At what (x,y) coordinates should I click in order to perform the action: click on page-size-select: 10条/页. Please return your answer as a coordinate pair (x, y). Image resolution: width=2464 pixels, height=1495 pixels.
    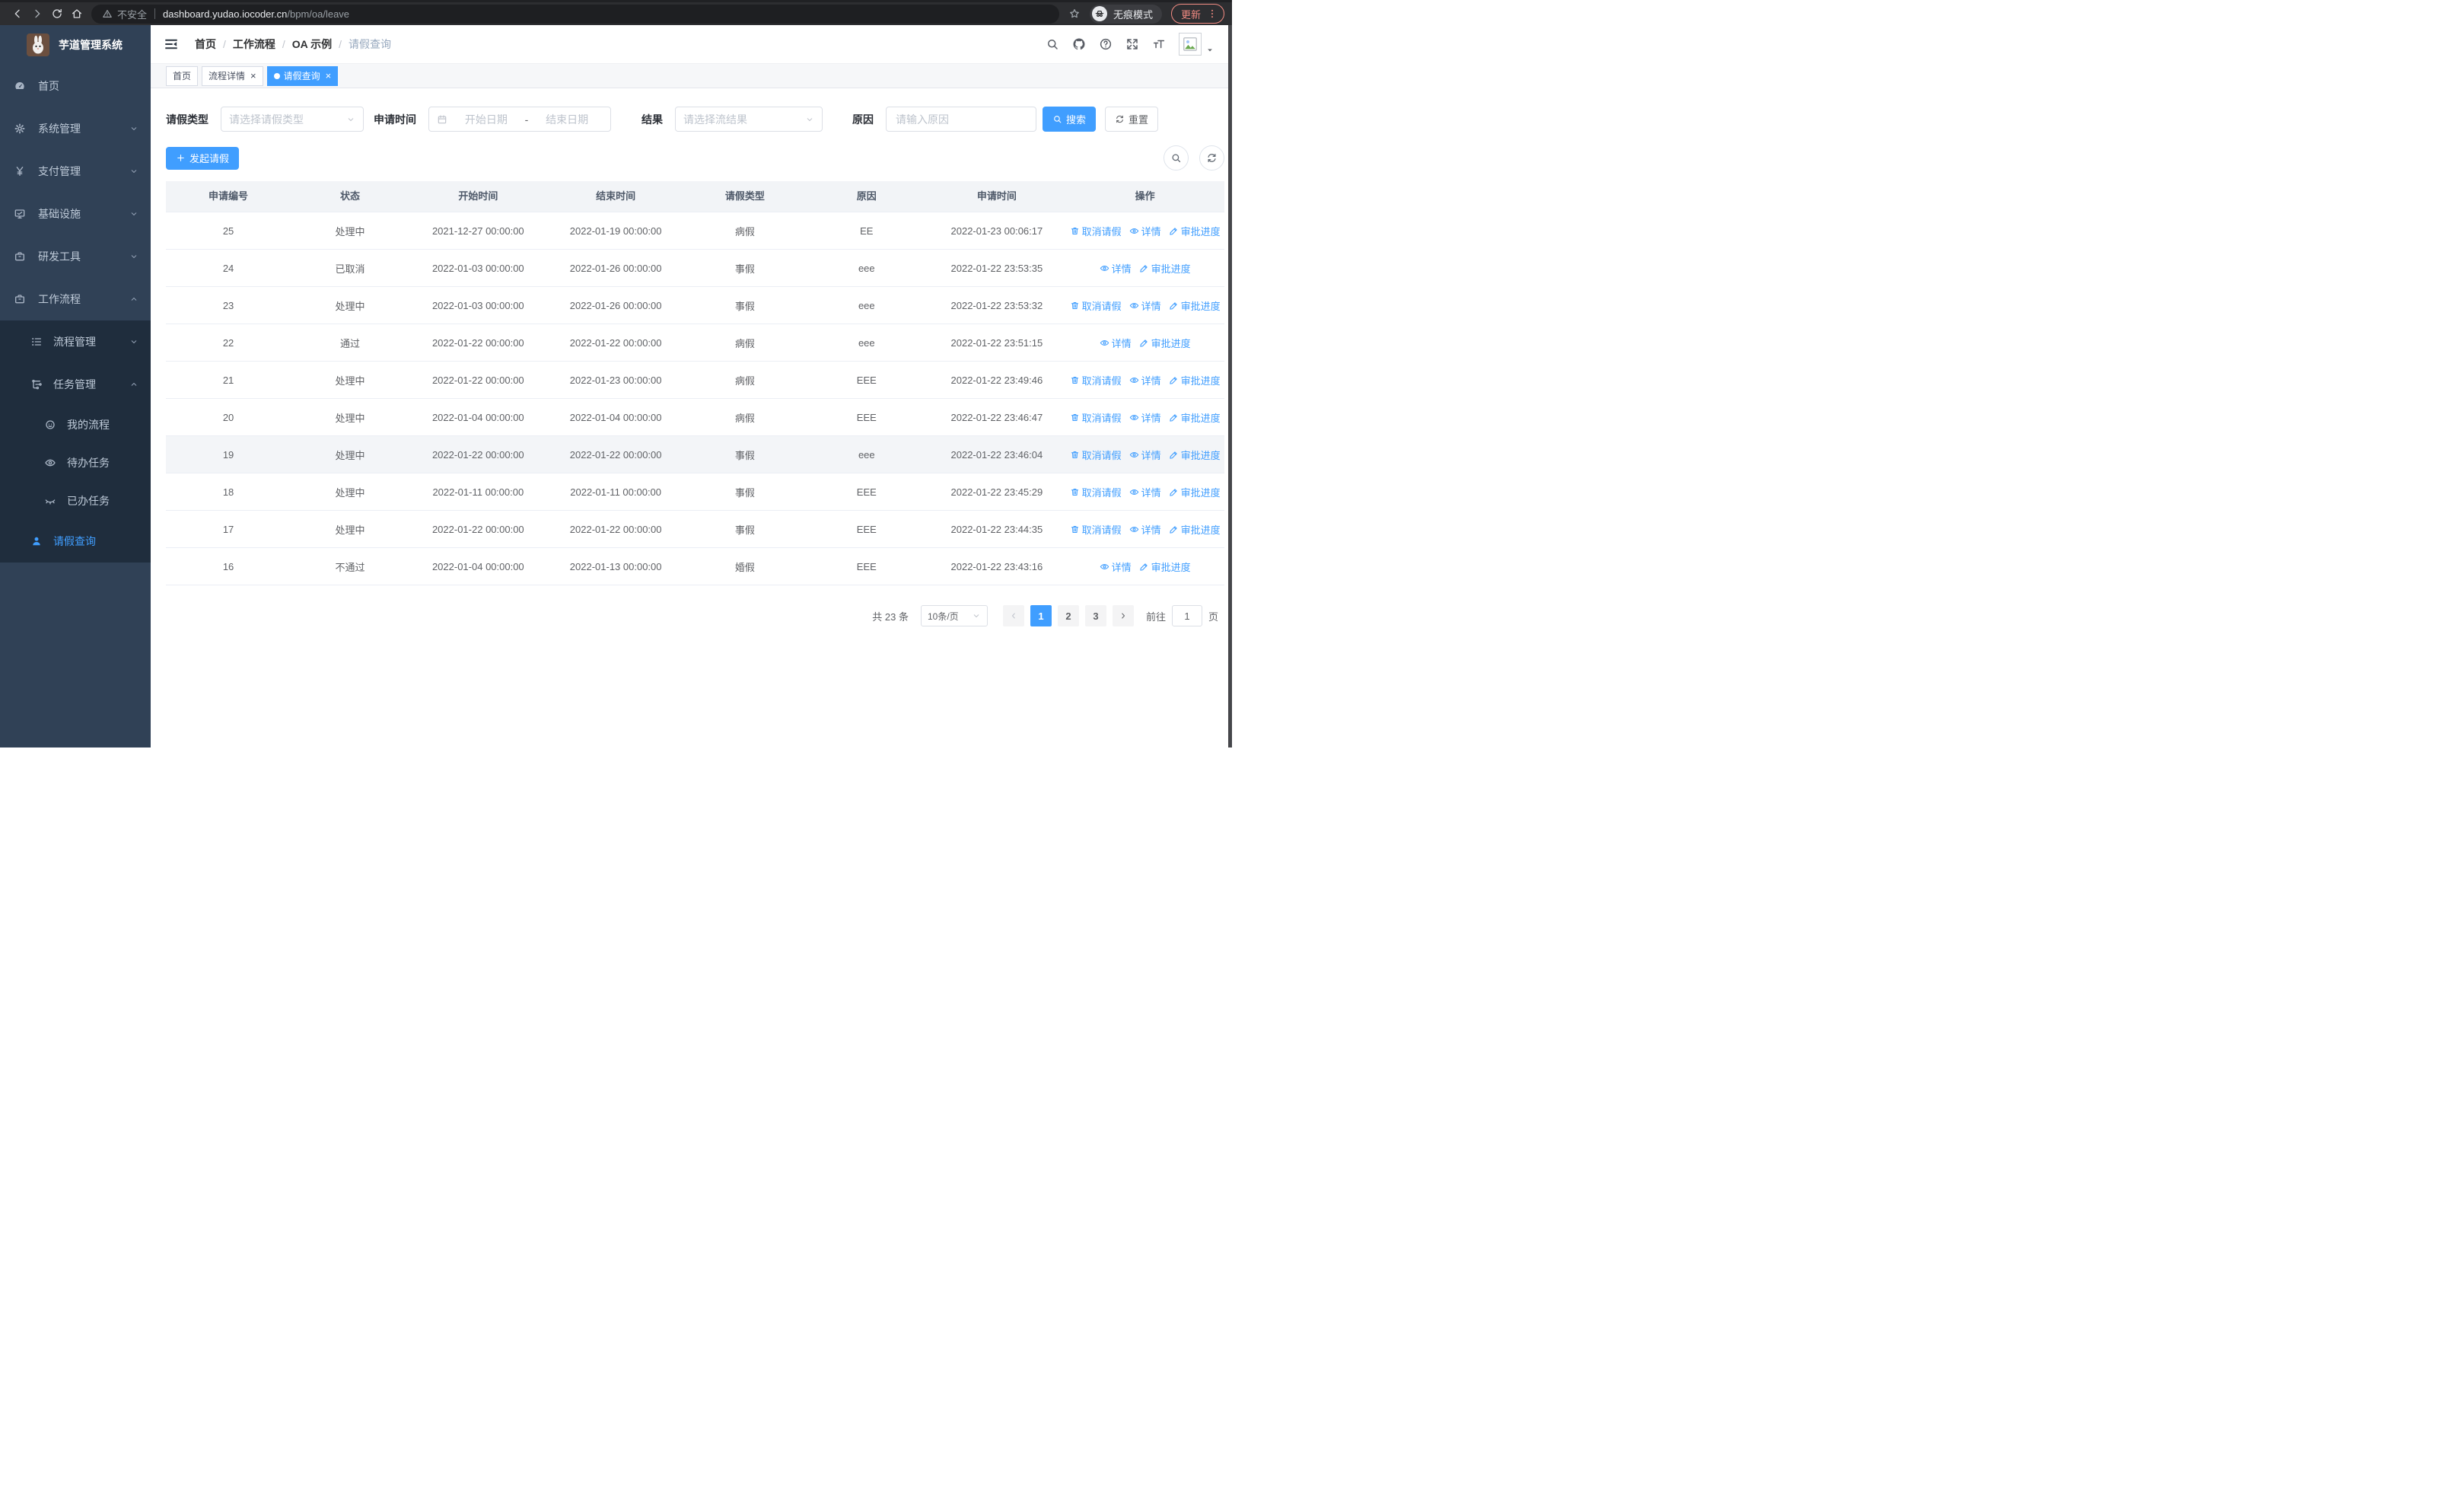
    Looking at the image, I should click on (954, 615).